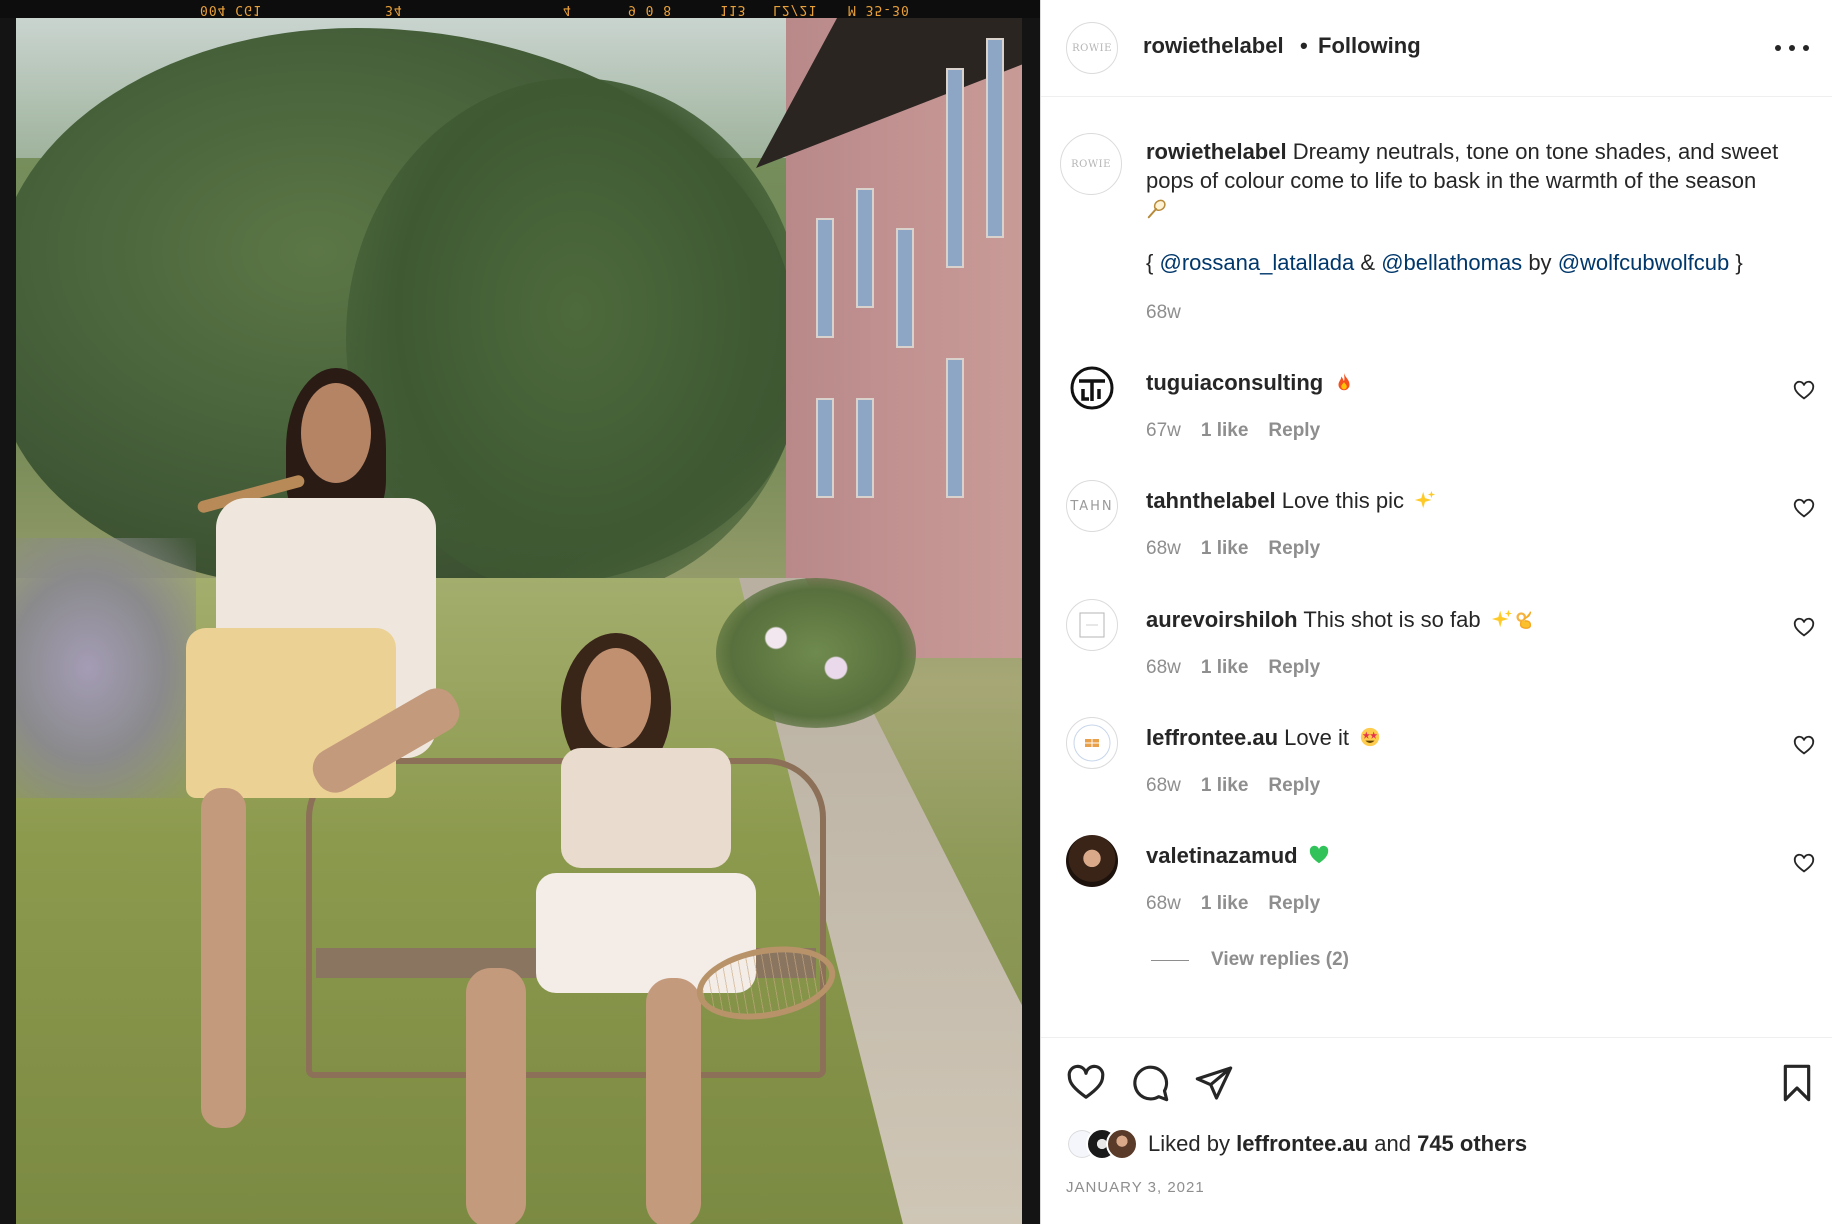 The image size is (1832, 1224). I want to click on comment-text: valetinazamud, so click(1238, 856).